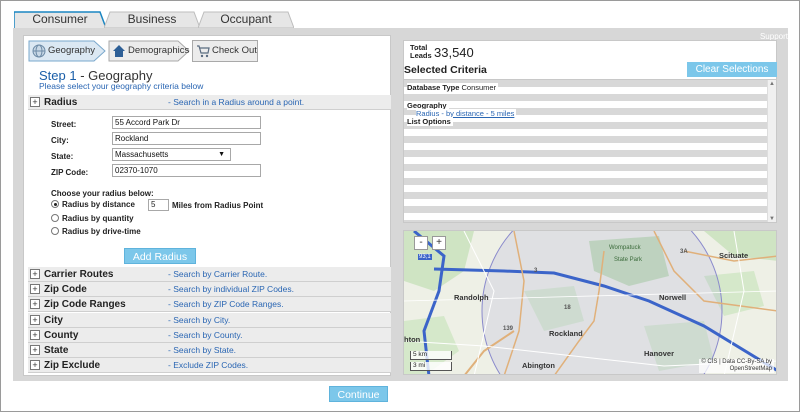  I want to click on section-desc: - Search by County., so click(205, 335).